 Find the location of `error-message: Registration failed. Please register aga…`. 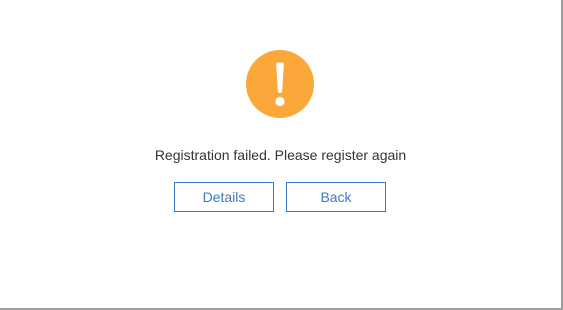

error-message: Registration failed. Please register aga… is located at coordinates (280, 155).